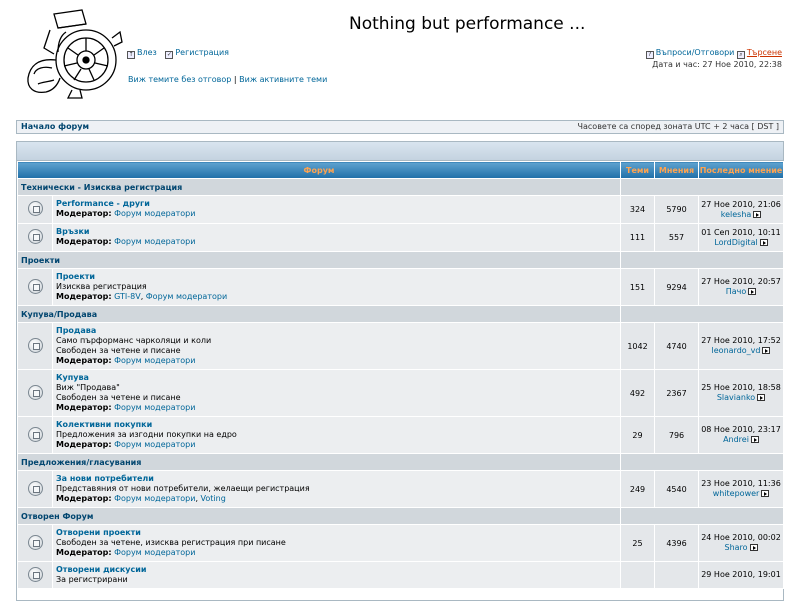 Image resolution: width=800 pixels, height=601 pixels. Describe the element at coordinates (336, 570) in the screenshot. I see `forum-name-link: Отворени дискусии` at that location.